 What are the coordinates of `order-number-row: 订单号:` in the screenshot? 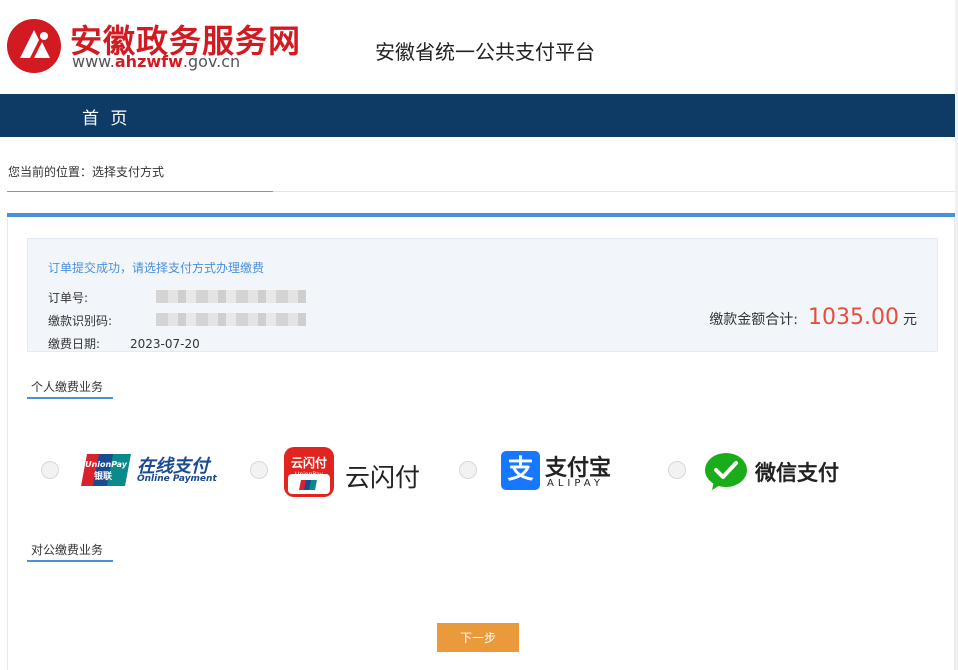 It's located at (177, 297).